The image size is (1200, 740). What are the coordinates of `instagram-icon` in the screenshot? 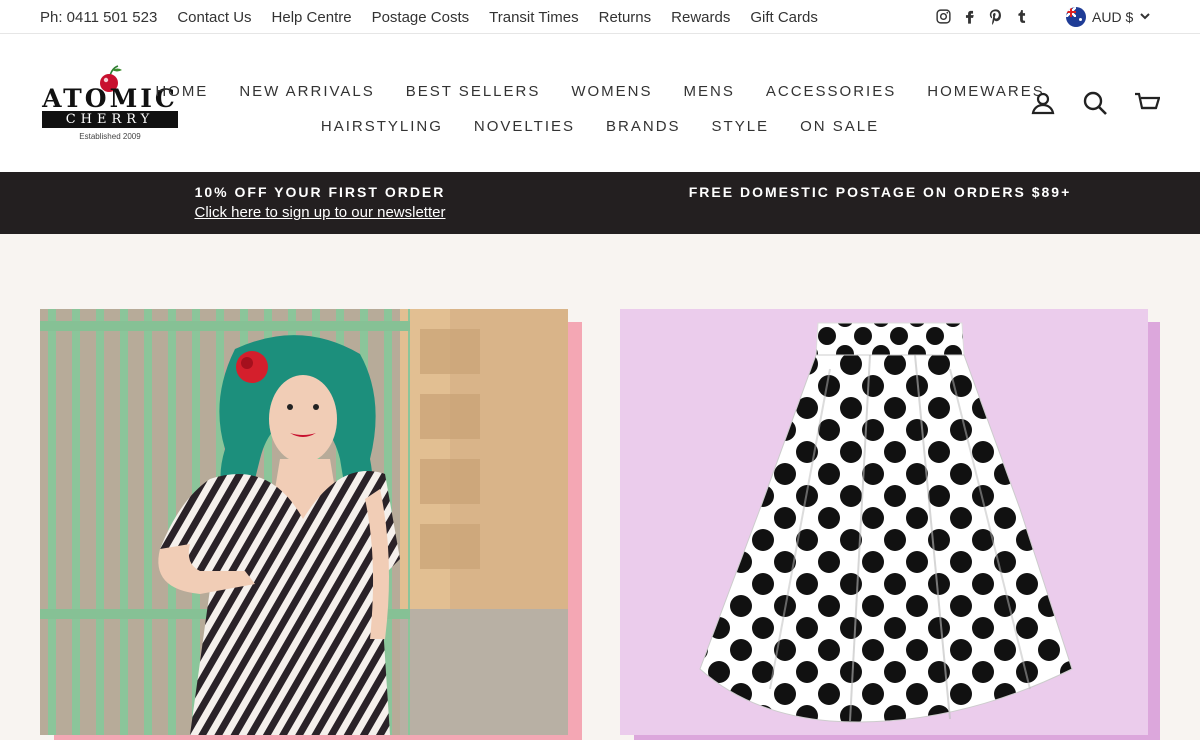 It's located at (943, 16).